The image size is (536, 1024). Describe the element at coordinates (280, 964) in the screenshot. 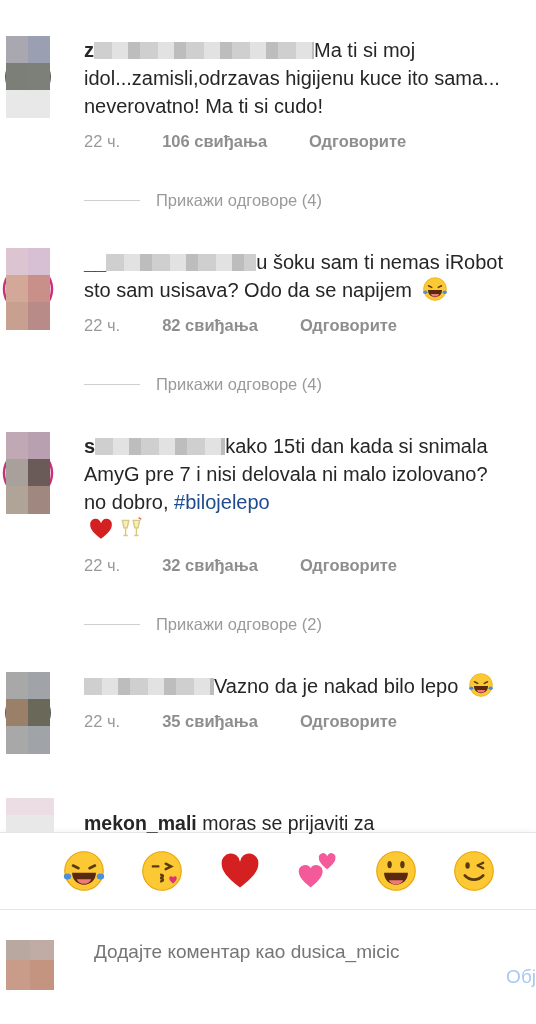

I see `comment-input: Додајте коментар као dusica_micic` at that location.